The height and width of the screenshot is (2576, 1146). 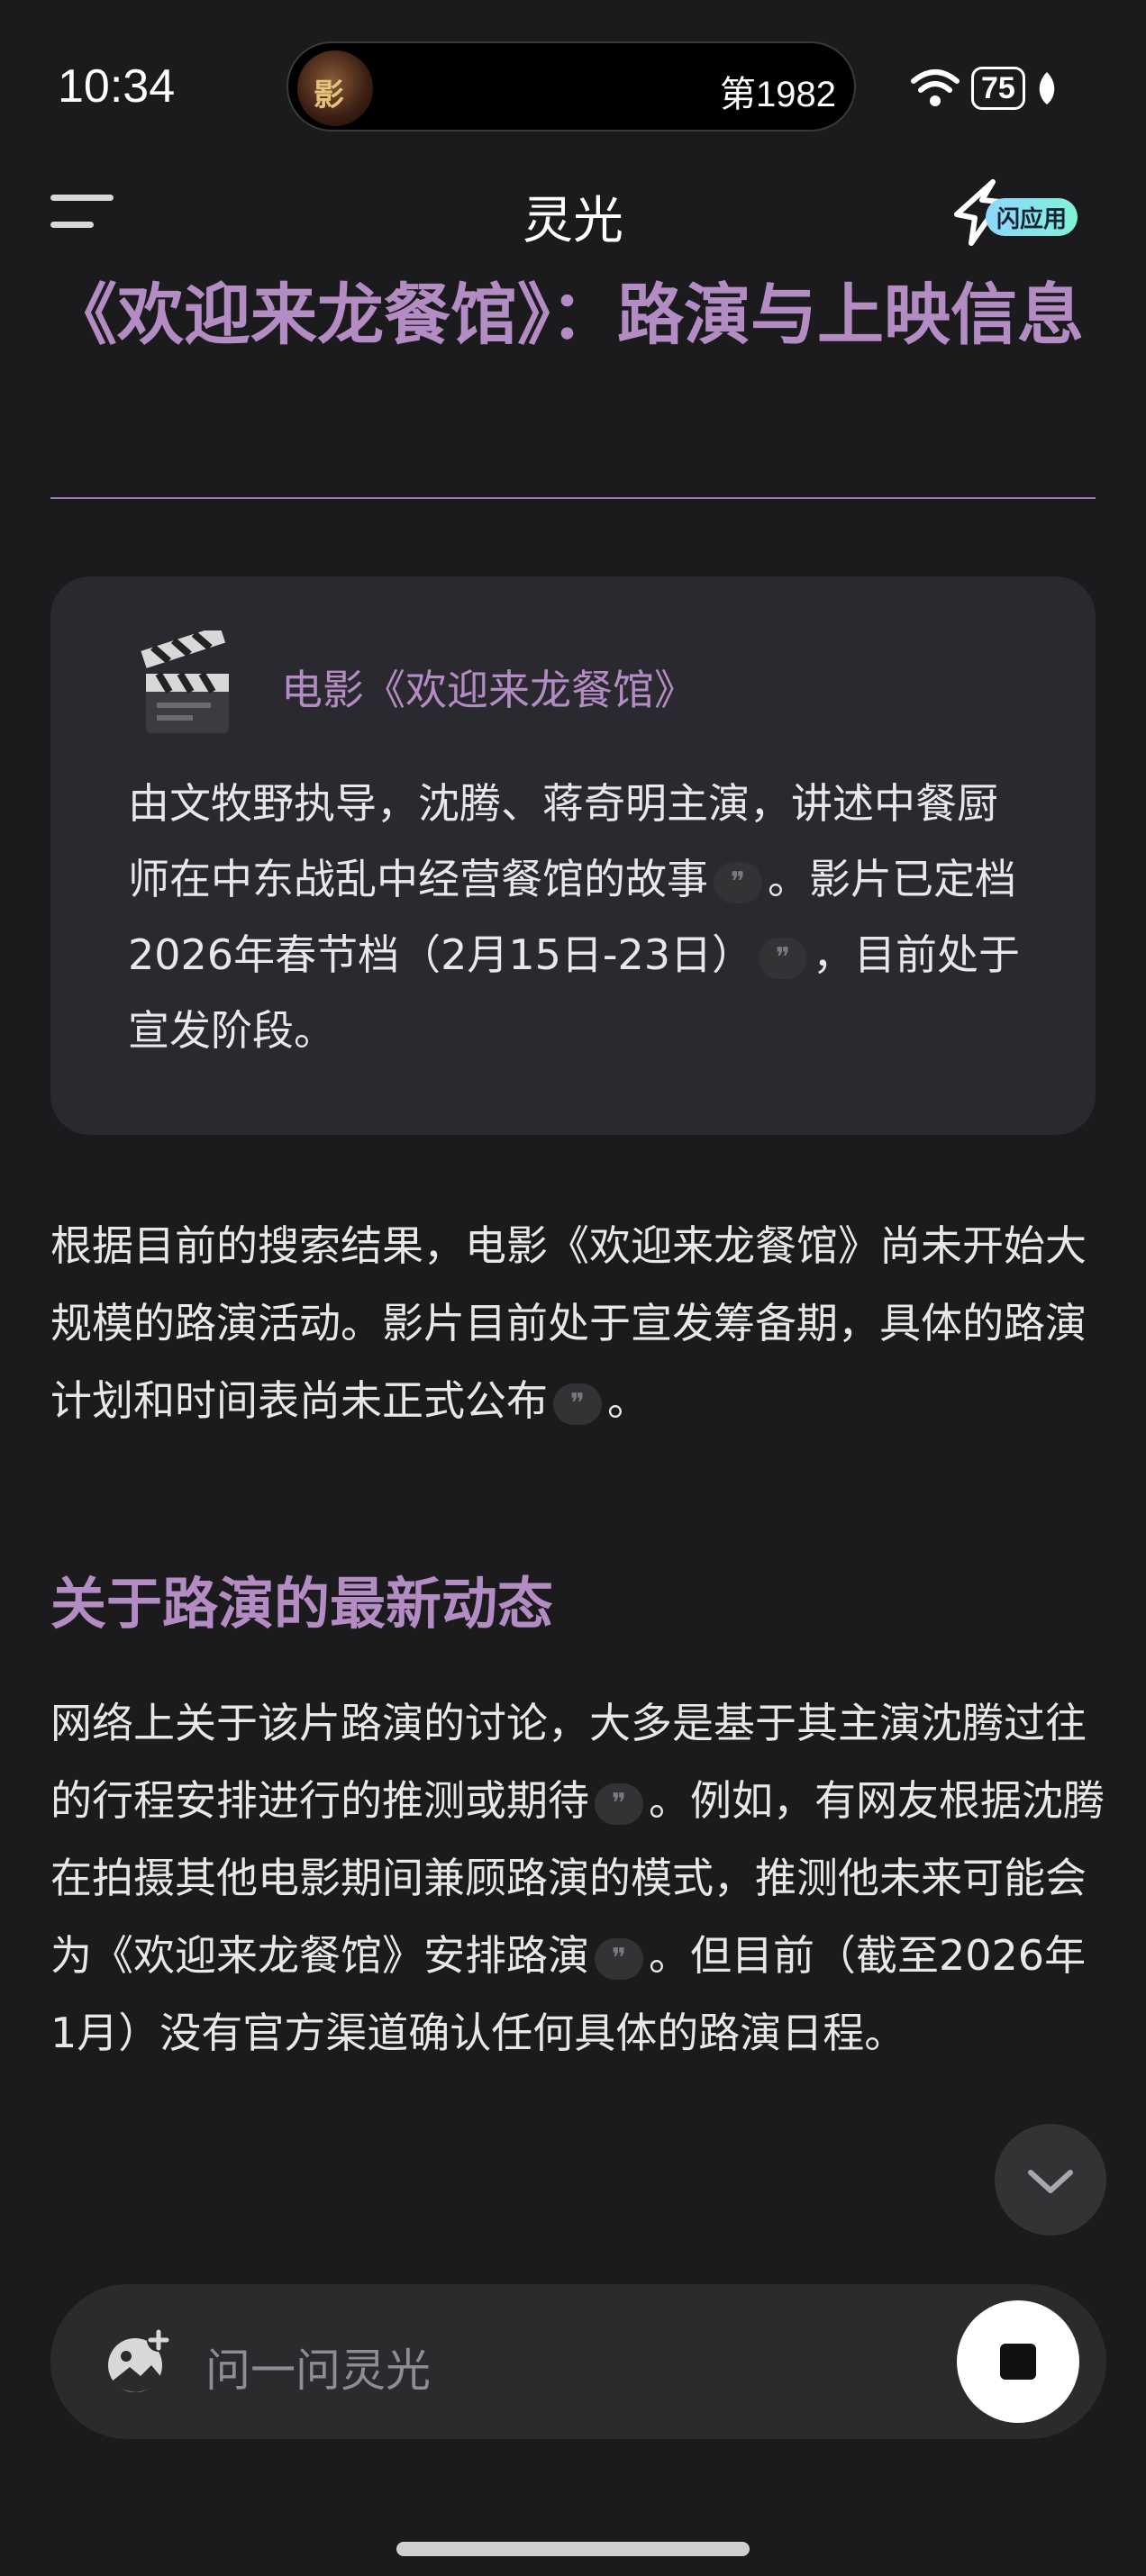 I want to click on clapper-board-icon, so click(x=185, y=681).